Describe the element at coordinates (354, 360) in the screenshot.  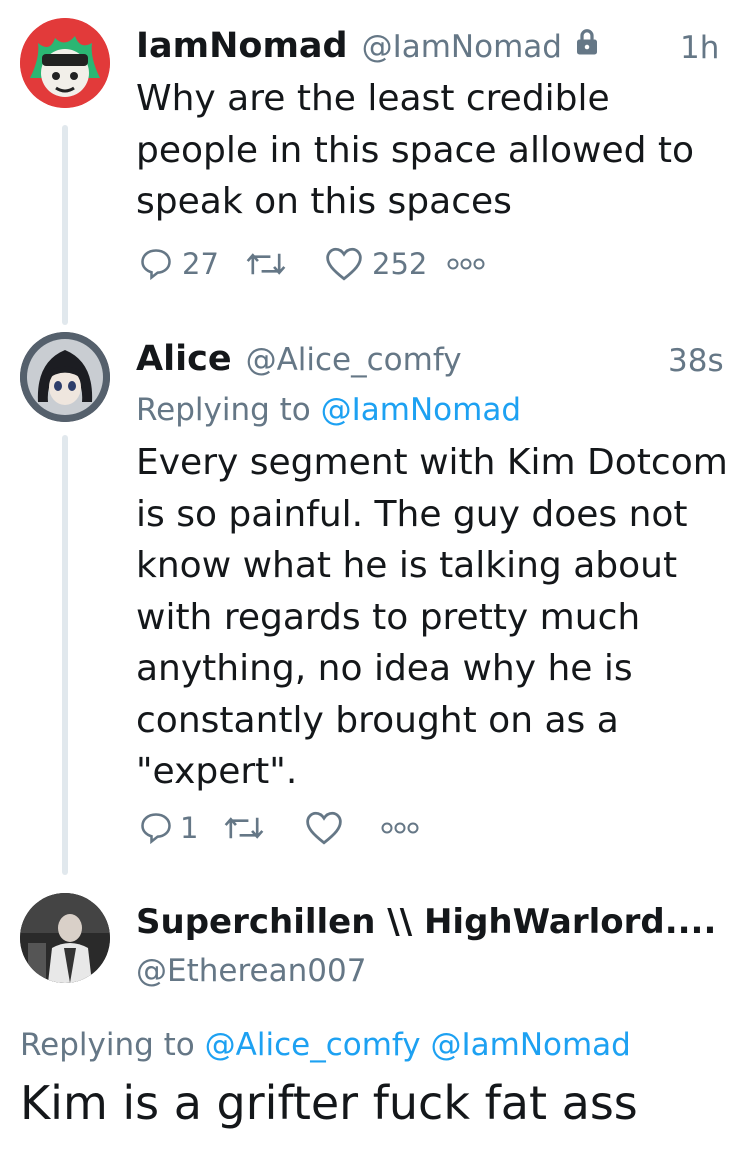
I see `user-handle: @Alice_comfy` at that location.